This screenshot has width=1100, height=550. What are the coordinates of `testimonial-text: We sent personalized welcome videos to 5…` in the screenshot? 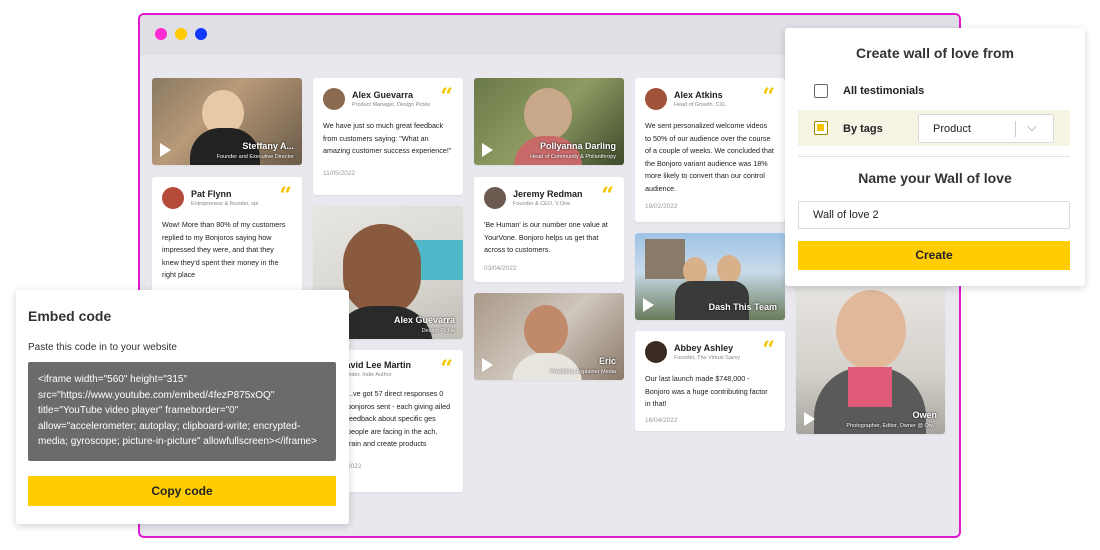 It's located at (709, 157).